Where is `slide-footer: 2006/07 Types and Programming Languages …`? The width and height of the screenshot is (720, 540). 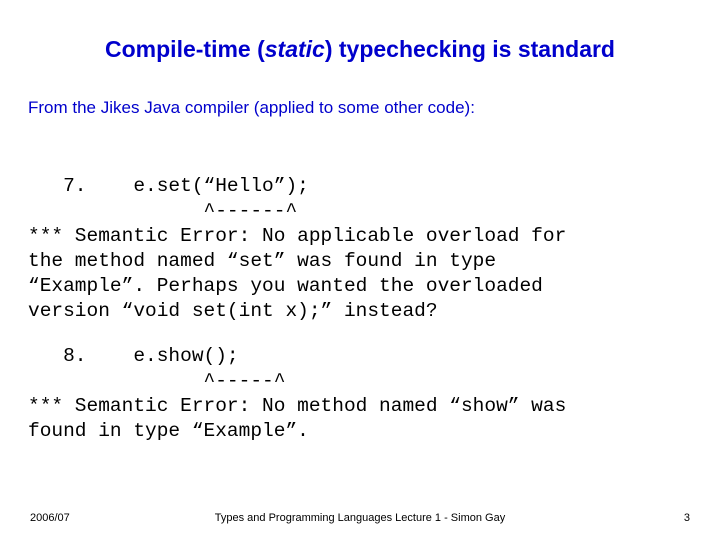 slide-footer: 2006/07 Types and Programming Languages … is located at coordinates (360, 520).